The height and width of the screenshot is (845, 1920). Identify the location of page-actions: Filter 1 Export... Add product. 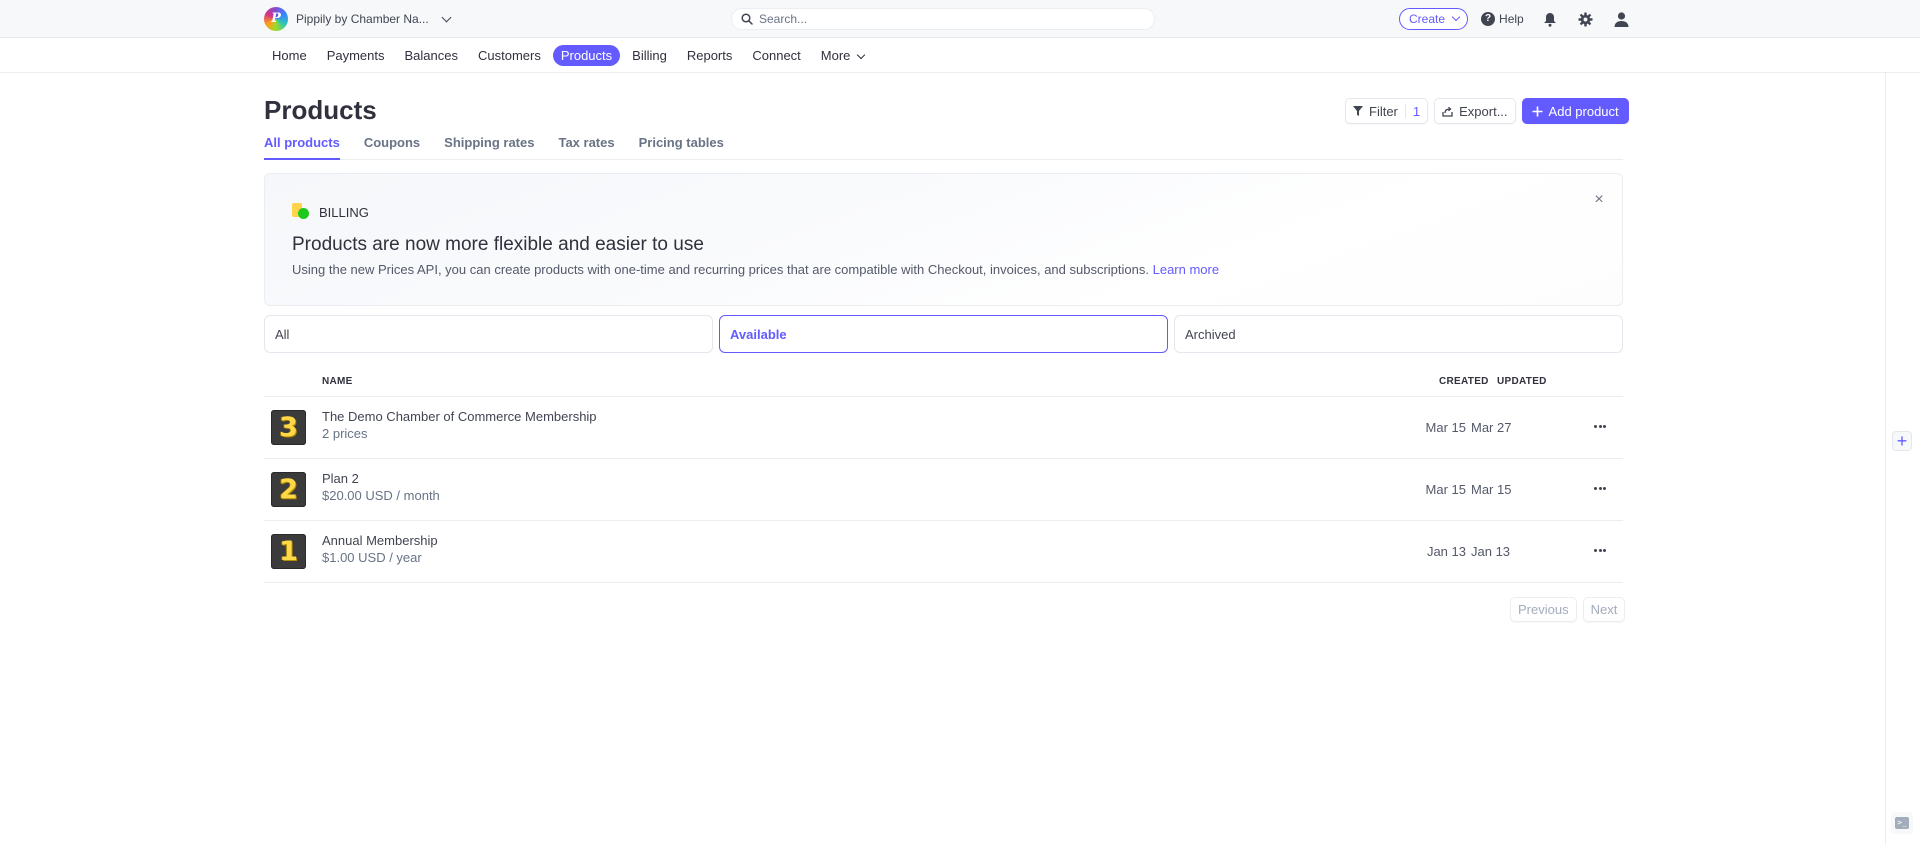
(1487, 111).